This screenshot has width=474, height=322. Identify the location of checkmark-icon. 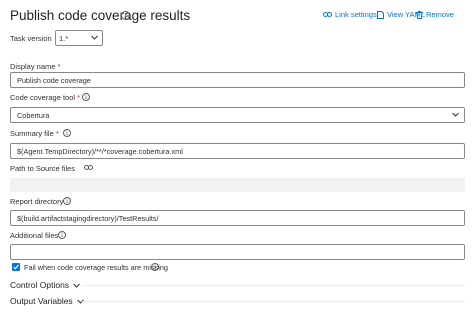
(16, 267).